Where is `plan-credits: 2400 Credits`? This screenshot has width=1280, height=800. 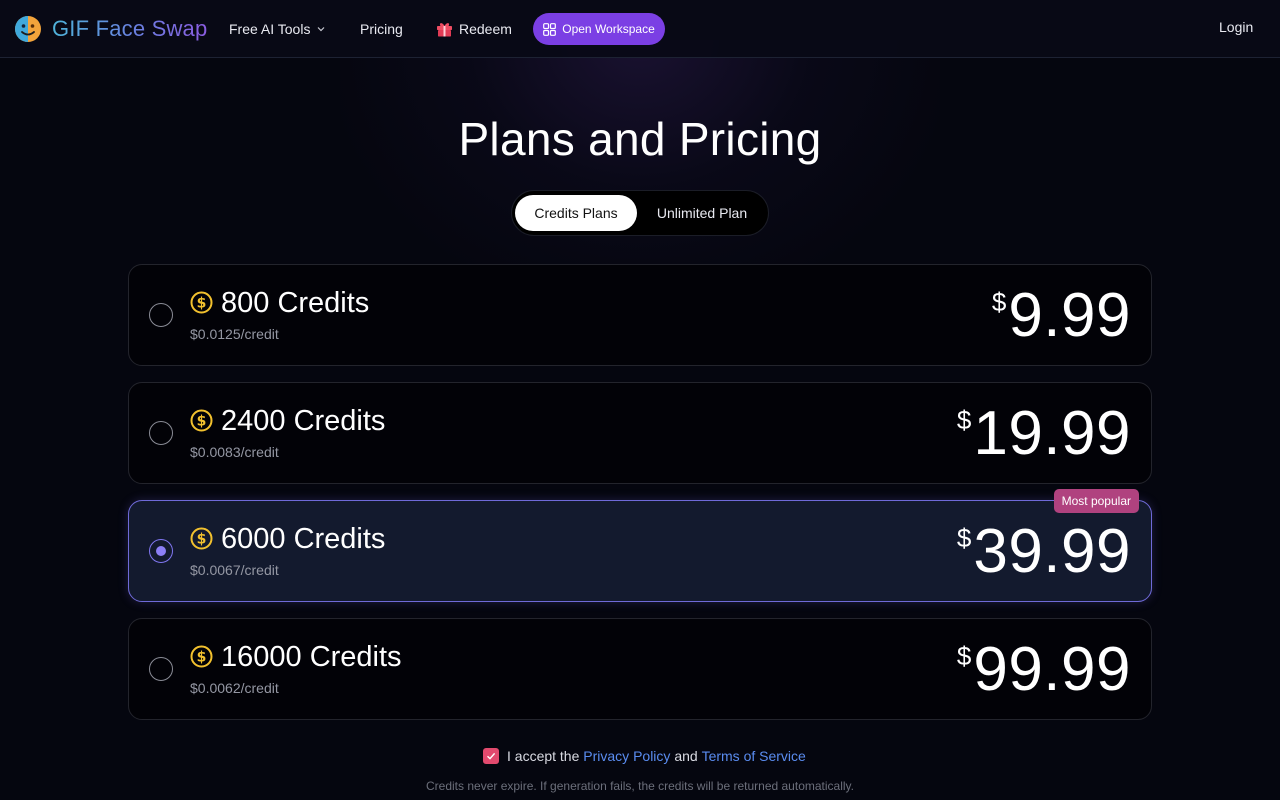
plan-credits: 2400 Credits is located at coordinates (303, 421).